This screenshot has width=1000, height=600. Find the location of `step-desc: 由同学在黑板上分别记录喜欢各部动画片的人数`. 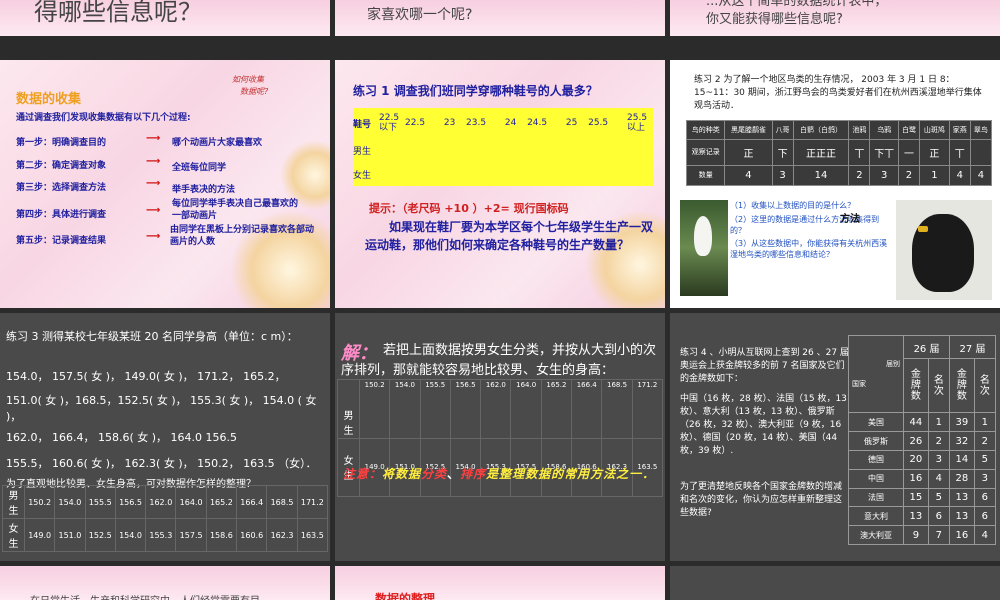

step-desc: 由同学在黑板上分别记录喜欢各部动画片的人数 is located at coordinates (242, 236).